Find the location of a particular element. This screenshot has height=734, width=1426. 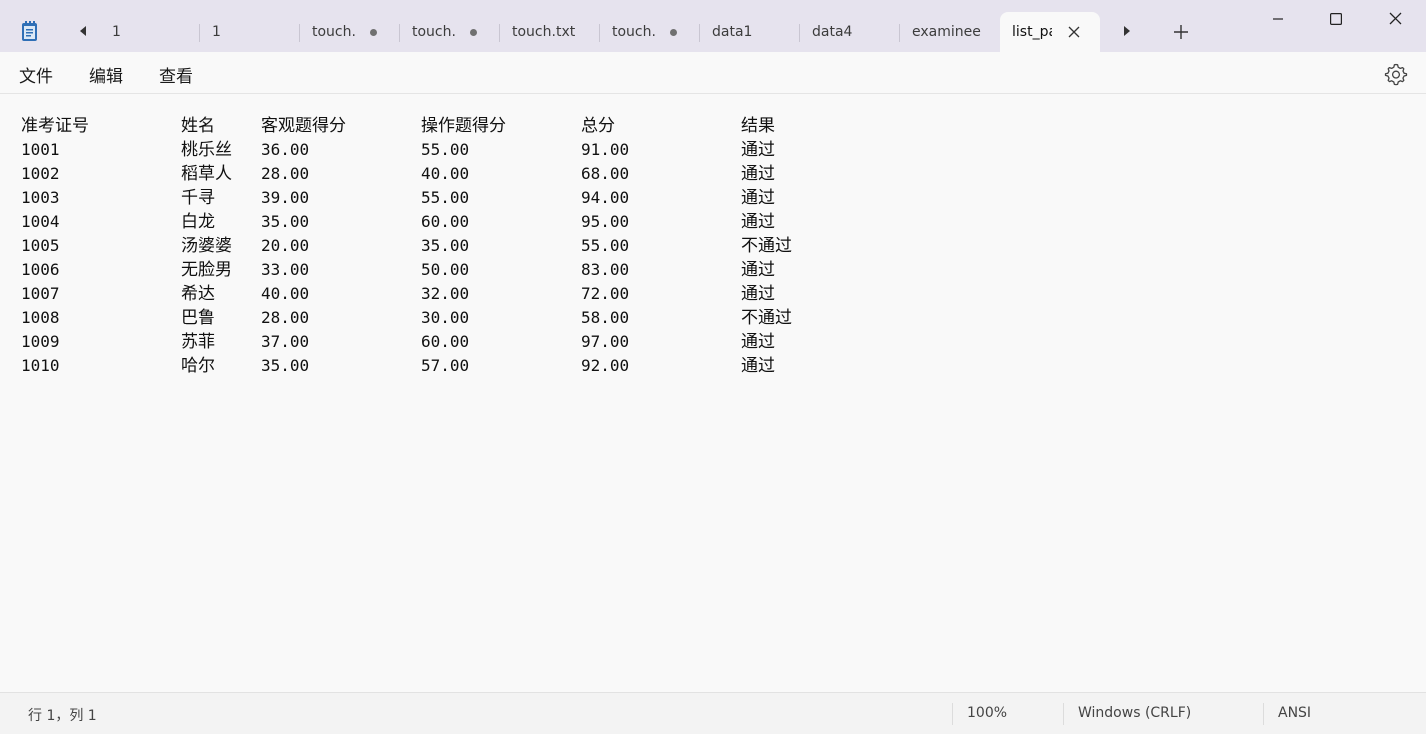

total-score: 58.00 is located at coordinates (605, 317).